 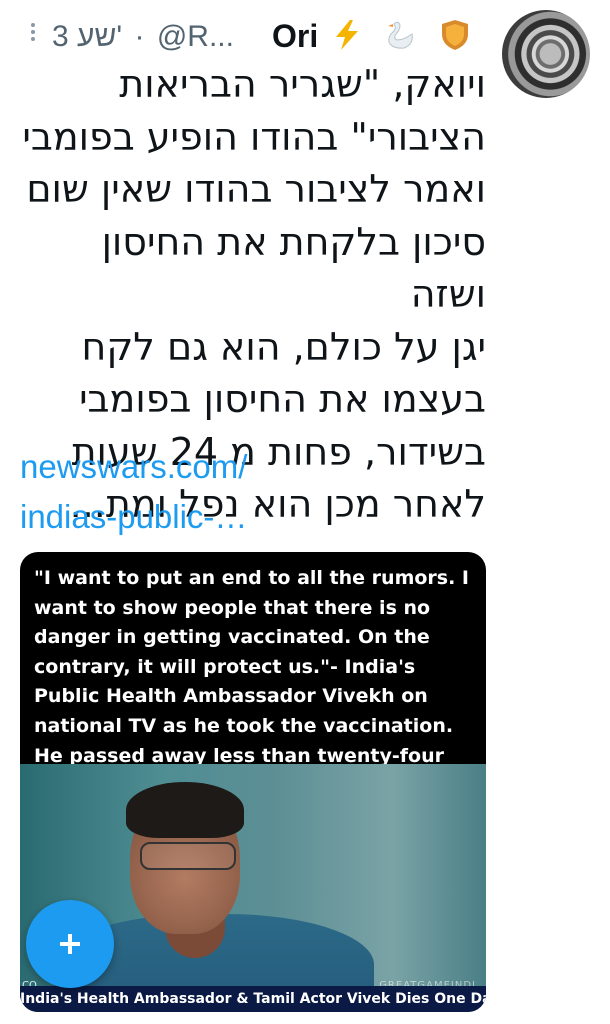 I want to click on tweet-link-line1: newswars.com/, so click(x=220, y=467).